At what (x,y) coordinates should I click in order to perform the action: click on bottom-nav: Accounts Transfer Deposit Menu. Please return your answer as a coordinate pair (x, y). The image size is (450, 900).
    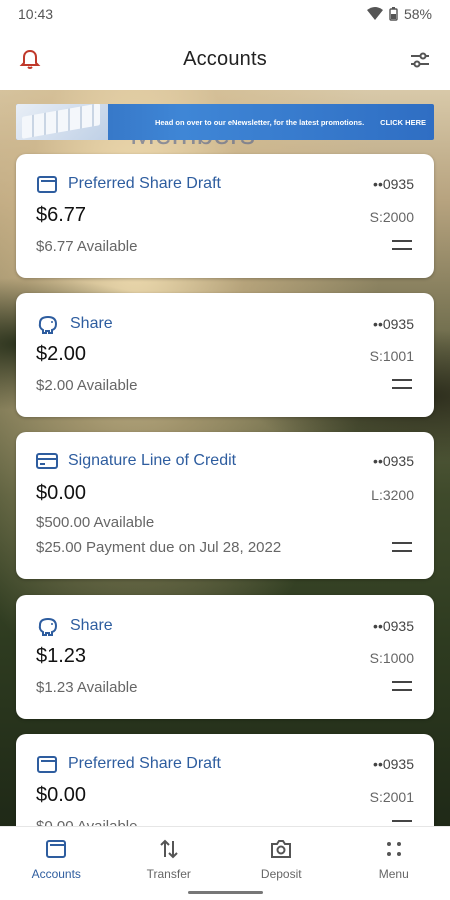
    Looking at the image, I should click on (225, 863).